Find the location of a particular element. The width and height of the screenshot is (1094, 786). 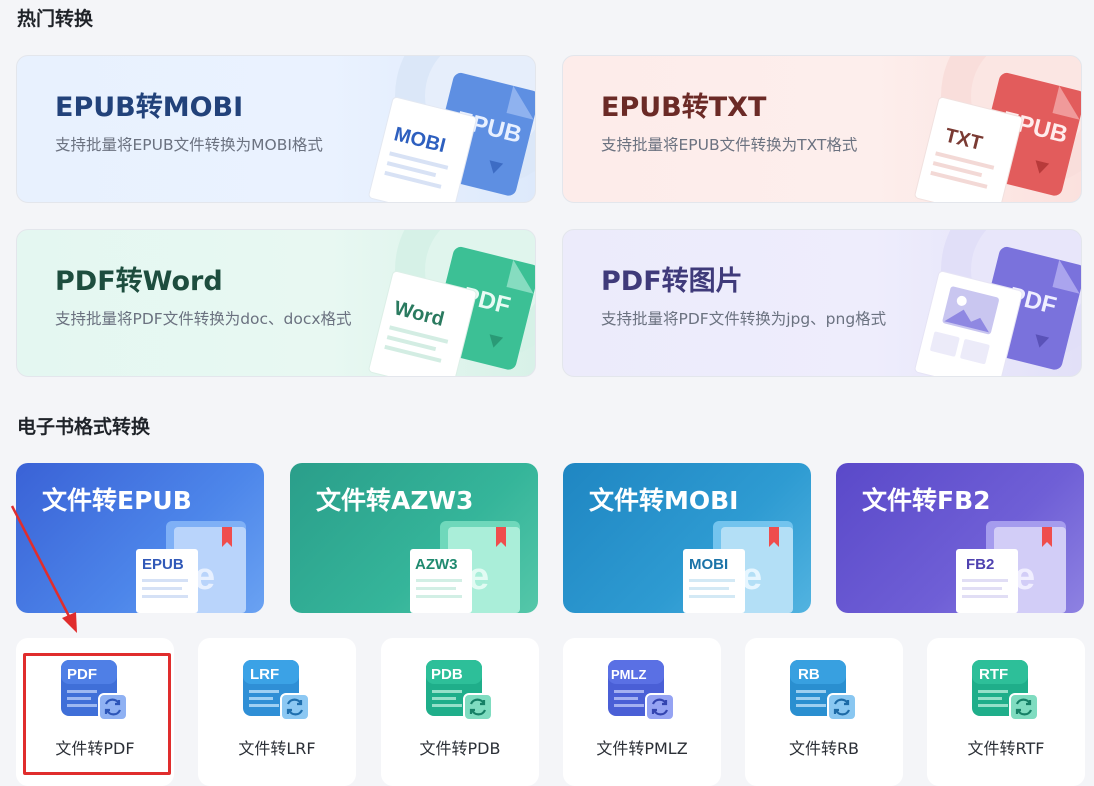

hot-card-title: PDF转Word is located at coordinates (139, 281).